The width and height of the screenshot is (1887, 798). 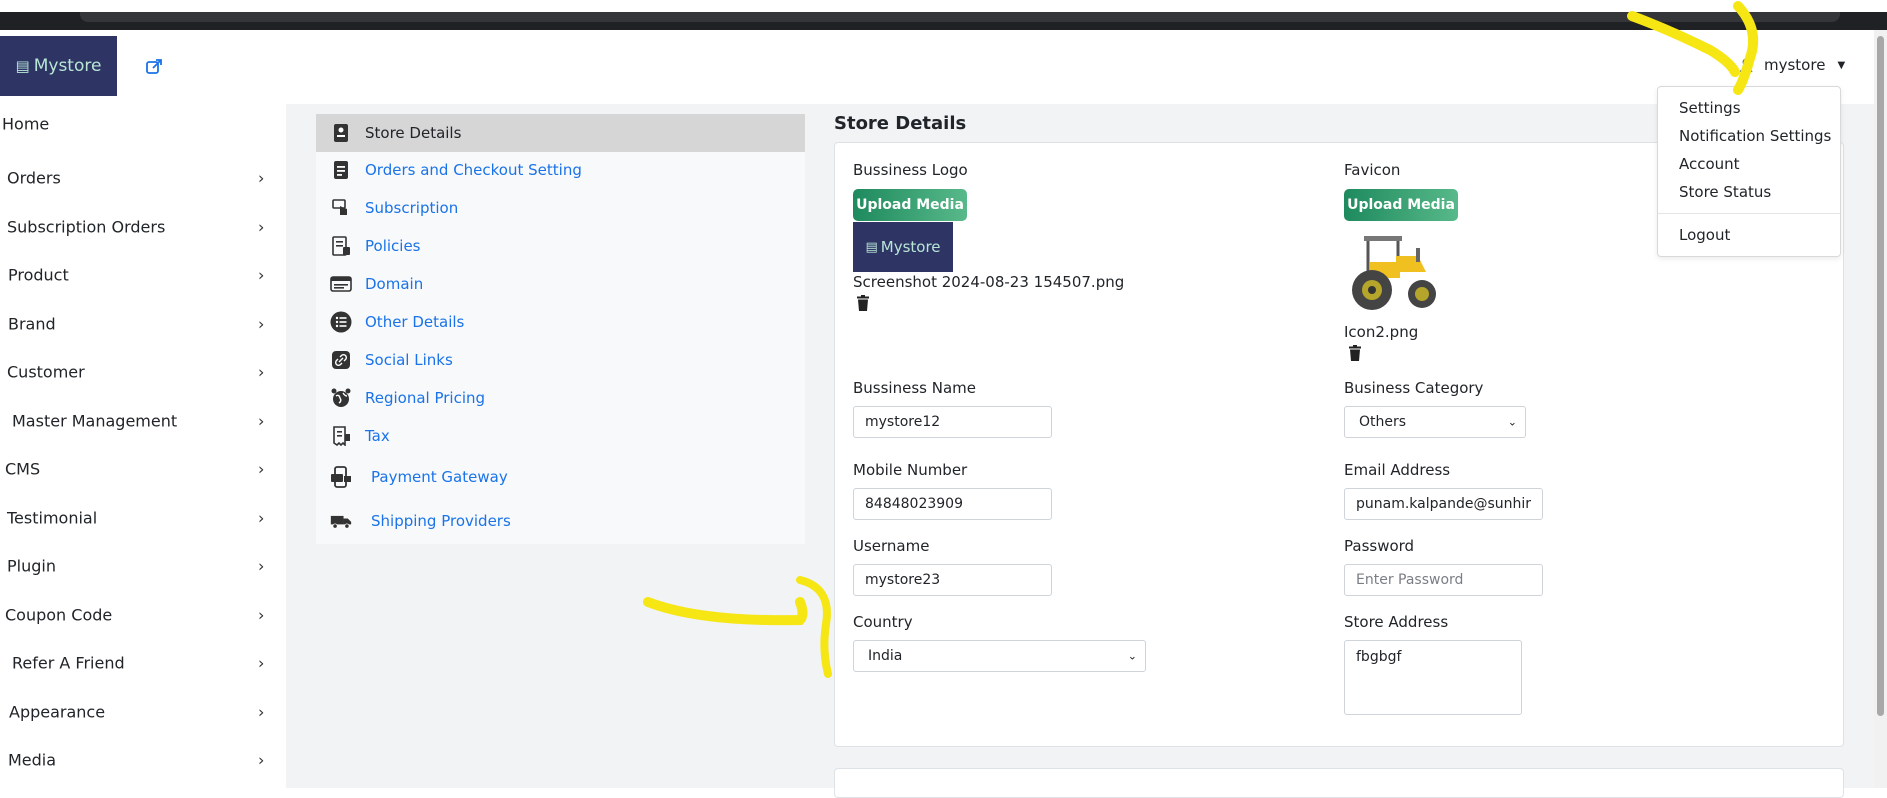 What do you see at coordinates (910, 205) in the screenshot?
I see `upload-logo-button: Upload Media` at bounding box center [910, 205].